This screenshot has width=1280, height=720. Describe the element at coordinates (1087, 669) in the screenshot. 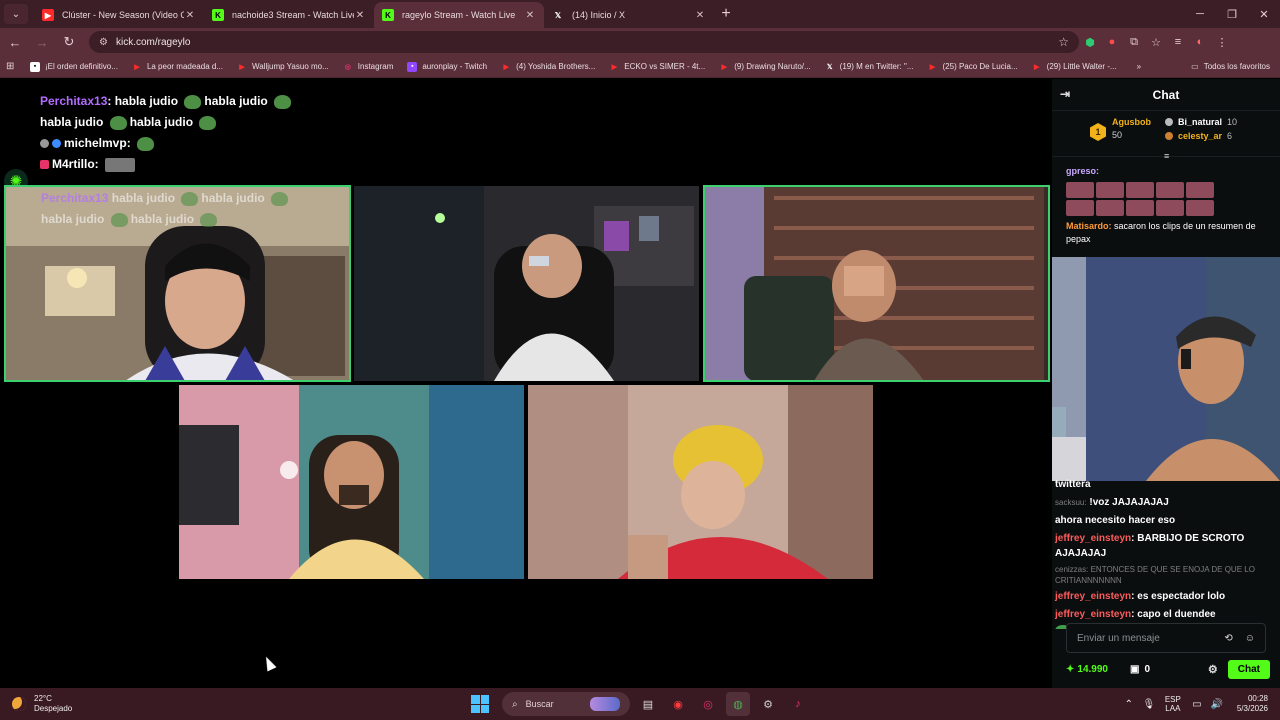

I see `kicks-balance: ✦ 14.990` at that location.